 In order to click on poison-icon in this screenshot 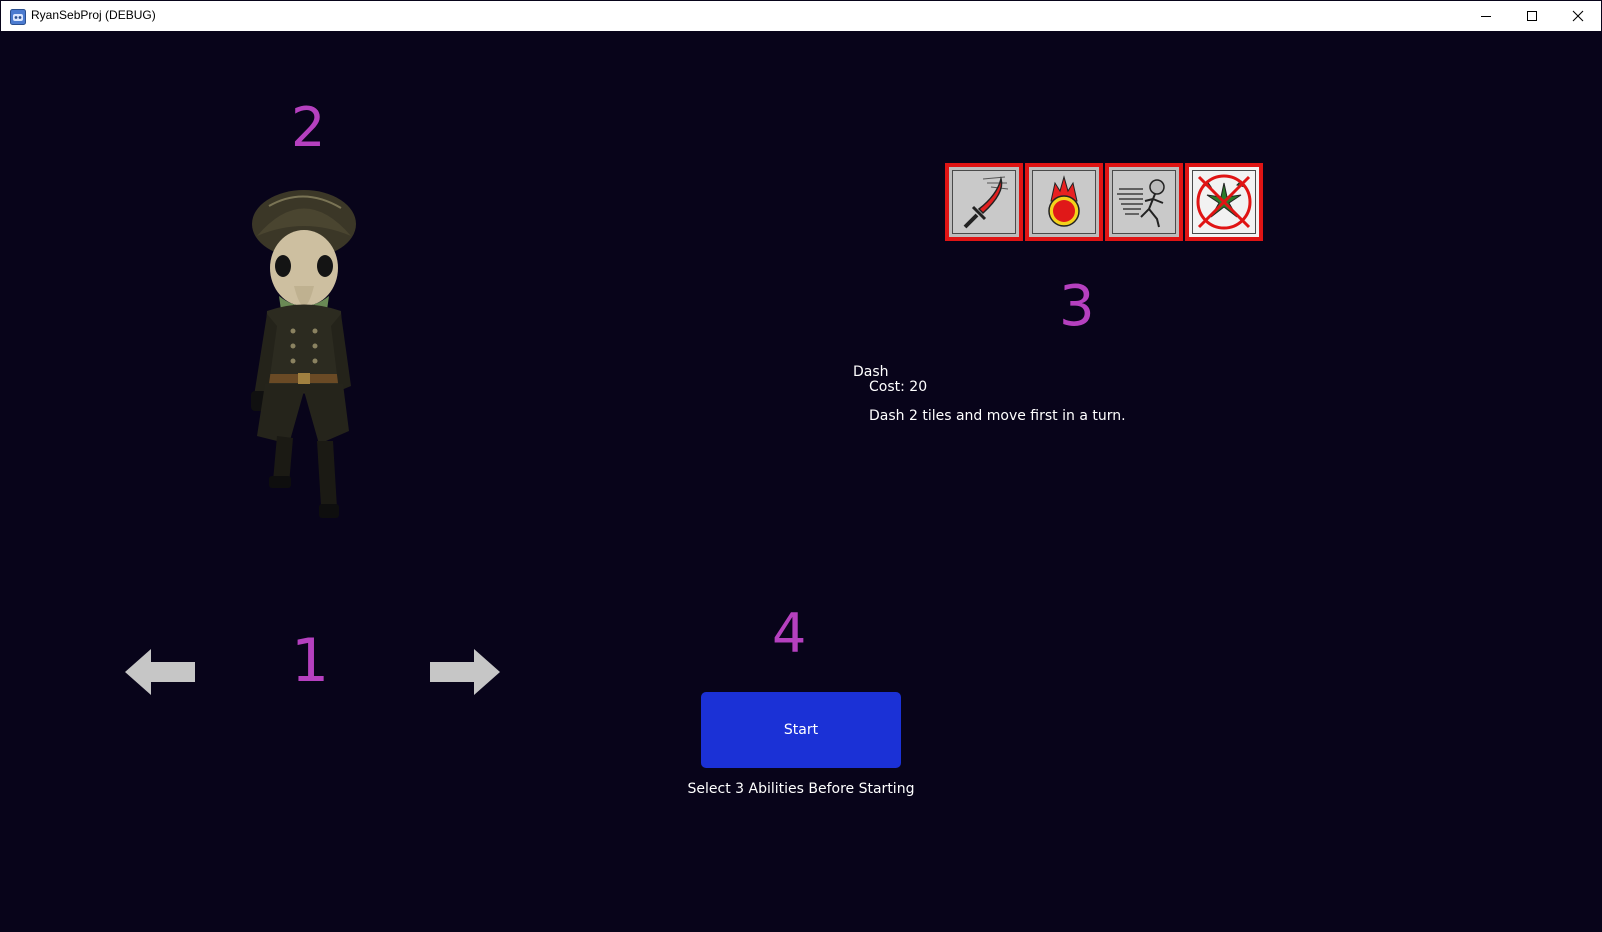, I will do `click(1224, 202)`.